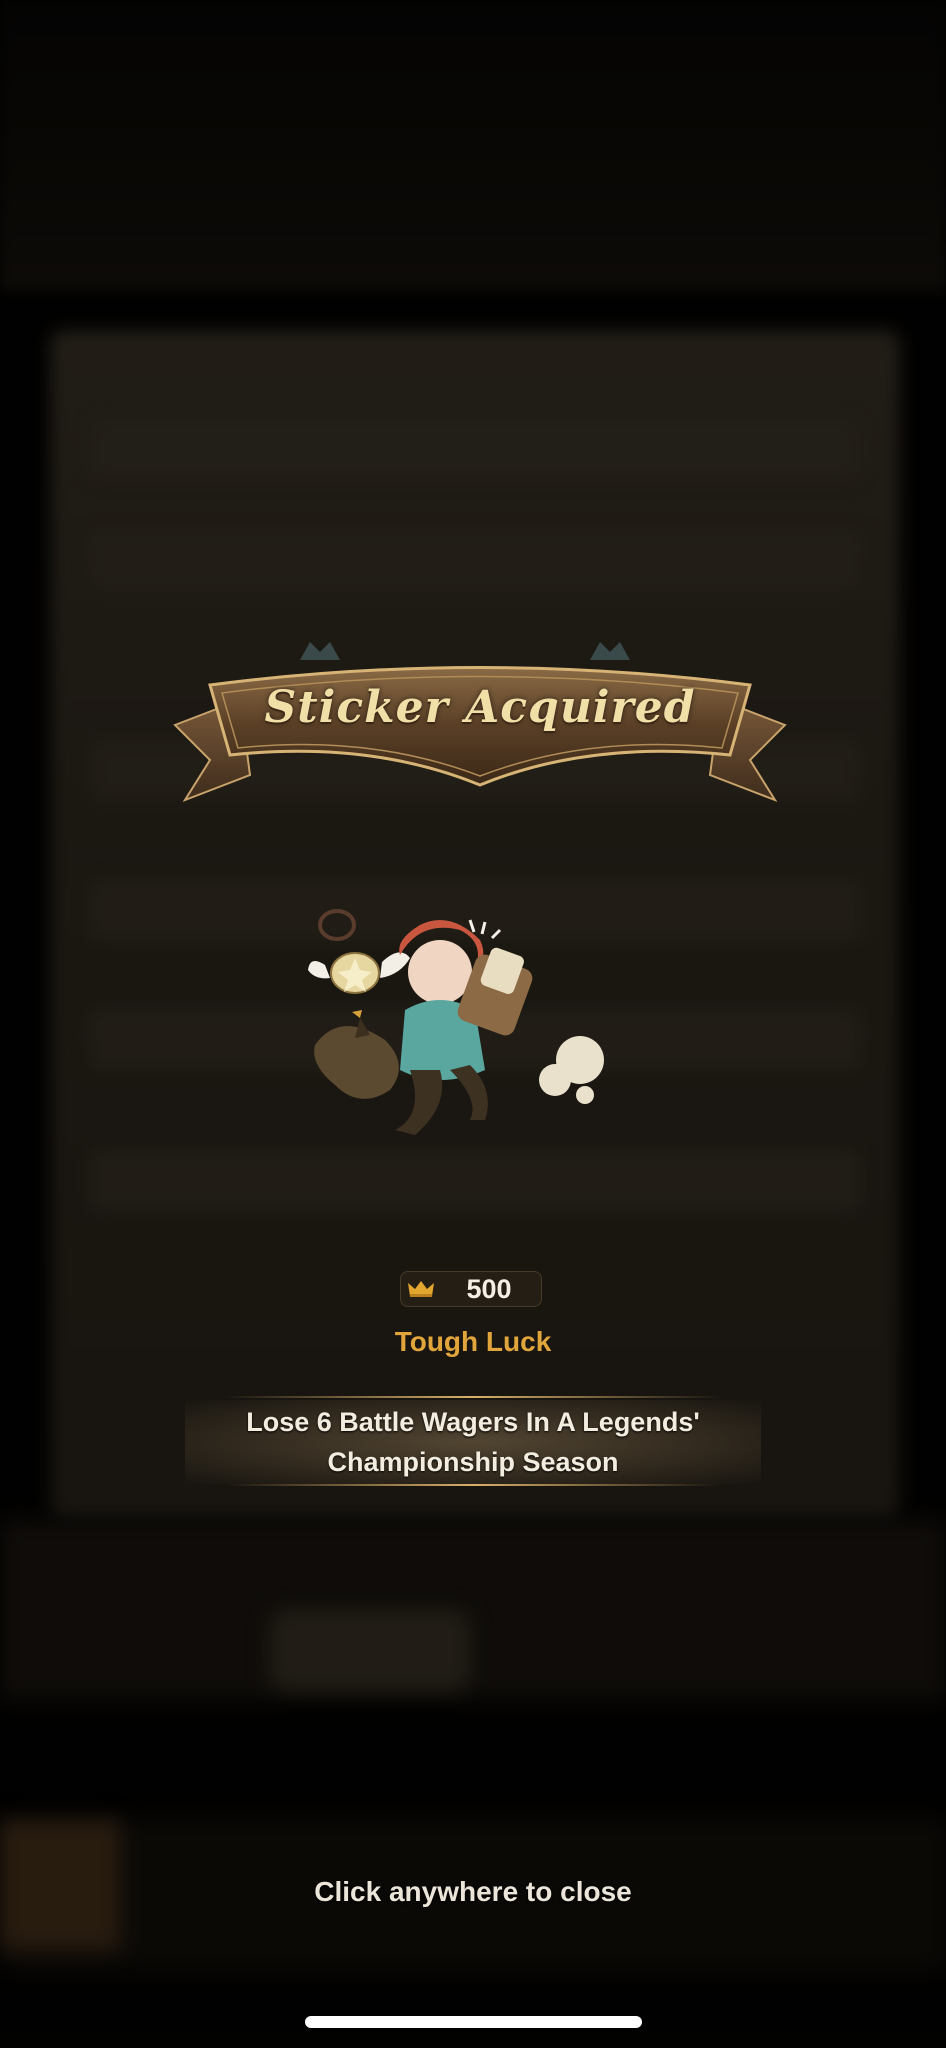 This screenshot has width=946, height=2048. I want to click on description-line-1: Lose 6 Battle Wagers In A Legends', so click(473, 1422).